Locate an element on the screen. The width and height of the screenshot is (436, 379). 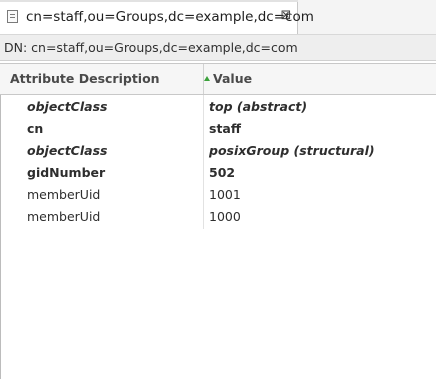
column-header-value-label: Value is located at coordinates (233, 78).